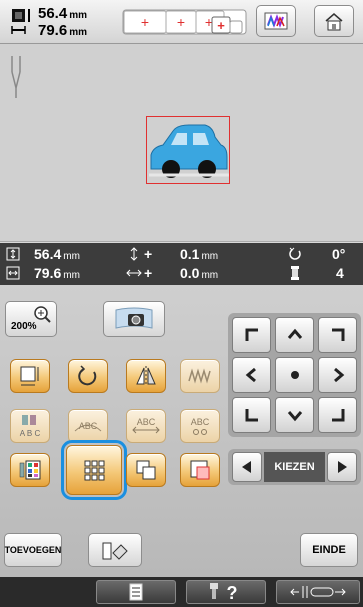 The image size is (363, 607). Describe the element at coordinates (31, 319) in the screenshot. I see `zoom-button: 200%` at that location.